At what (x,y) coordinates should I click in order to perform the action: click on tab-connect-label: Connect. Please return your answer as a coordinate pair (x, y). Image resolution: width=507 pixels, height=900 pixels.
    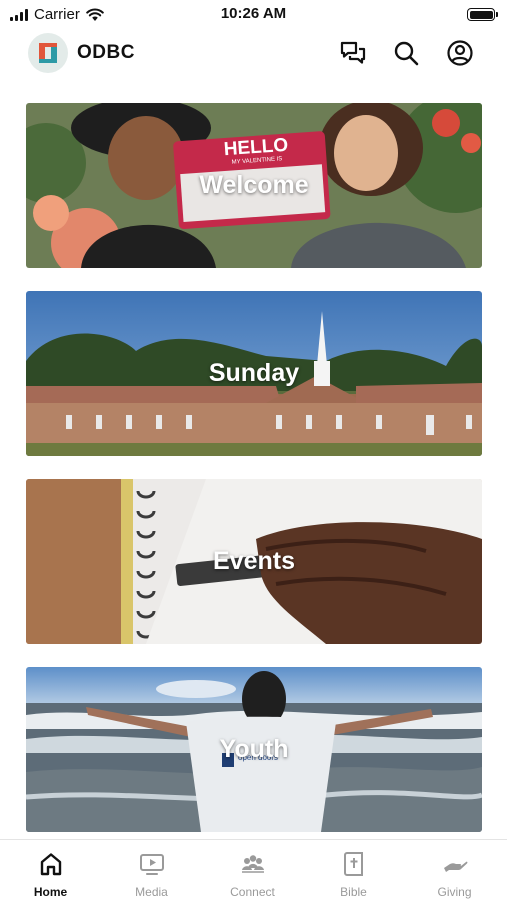
    Looking at the image, I should click on (252, 892).